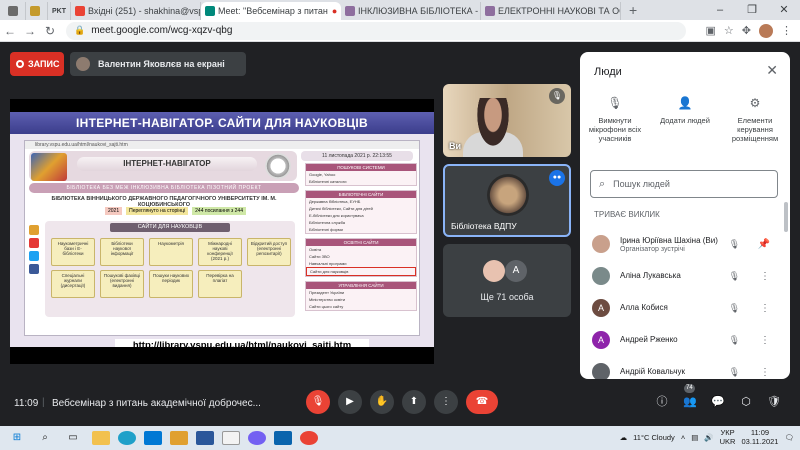  Describe the element at coordinates (633, 11) in the screenshot. I see `new-tab-button: +` at that location.